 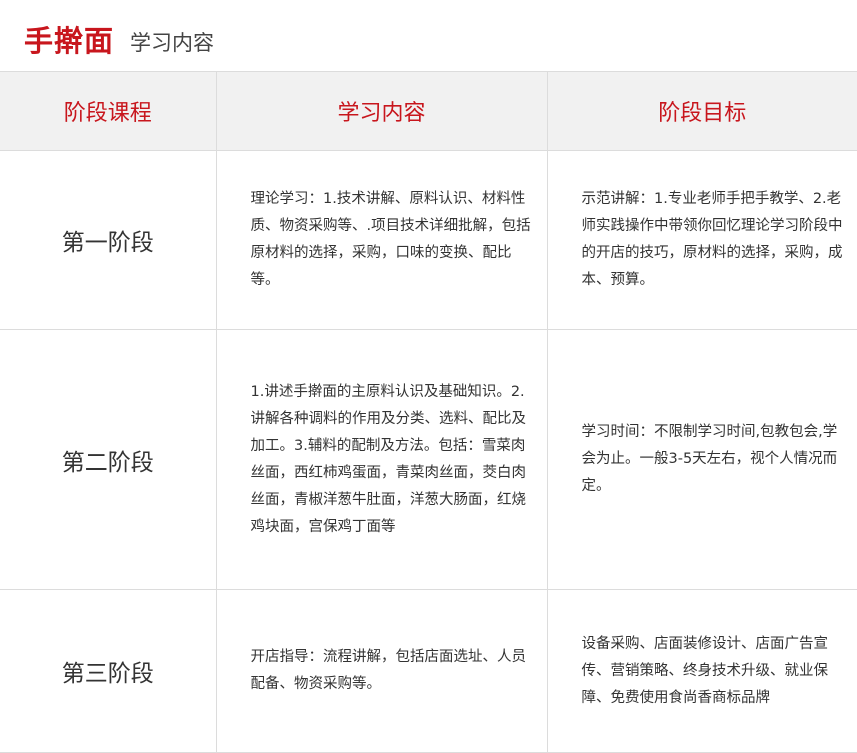 What do you see at coordinates (702, 111) in the screenshot?
I see `column-header-goal: 阶段目标` at bounding box center [702, 111].